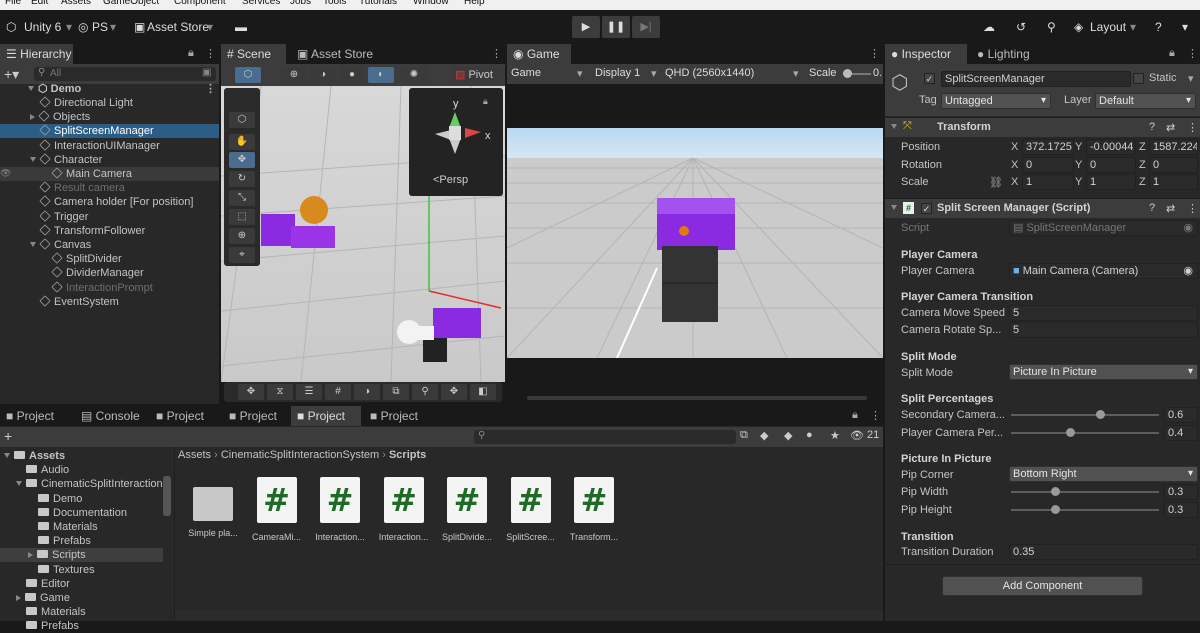 This screenshot has height=633, width=1200. I want to click on object-name-field: SplitScreenManager, so click(1036, 79).